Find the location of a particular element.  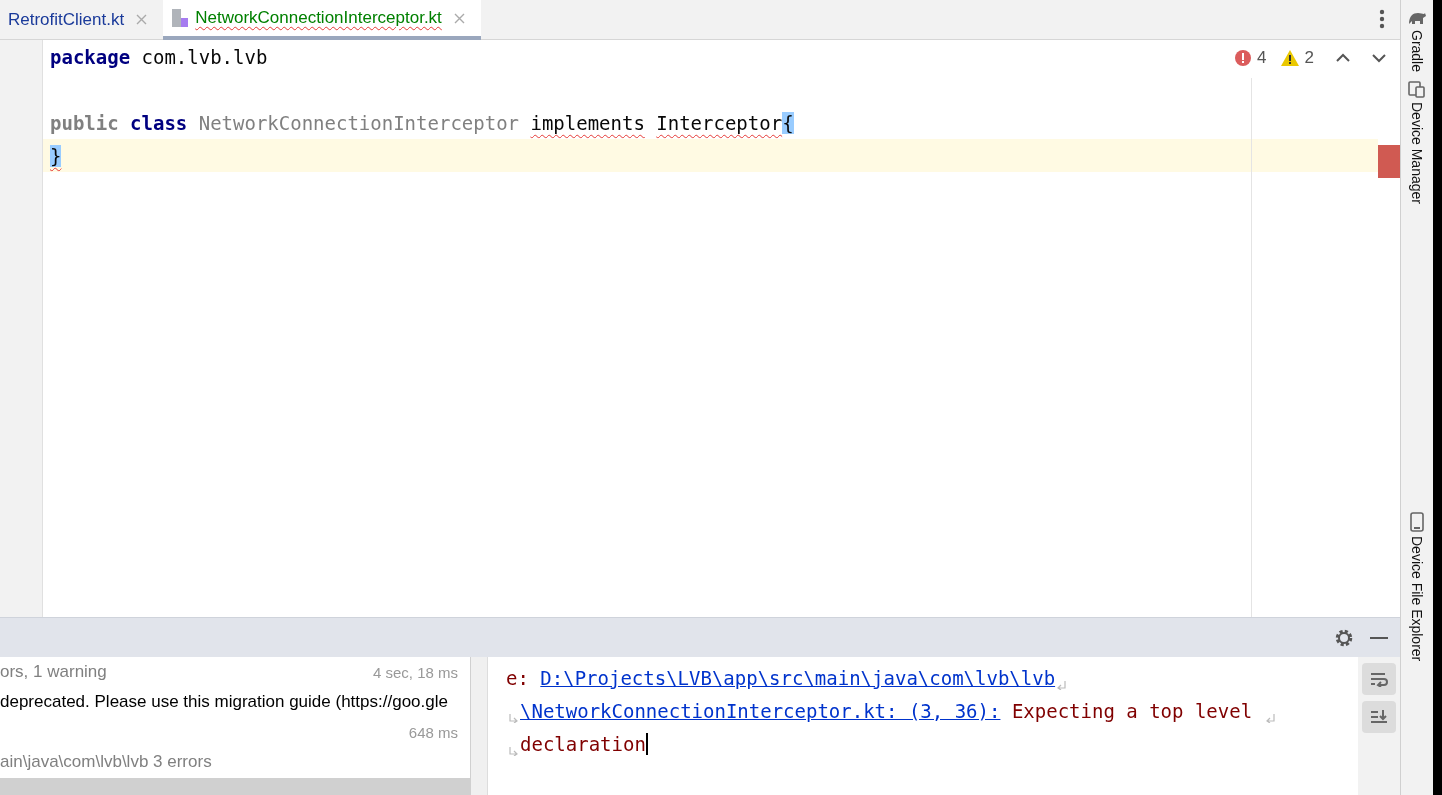

code-line: public class NetworkConnectionInterceptor implements Interceptor{ is located at coordinates (422, 123).